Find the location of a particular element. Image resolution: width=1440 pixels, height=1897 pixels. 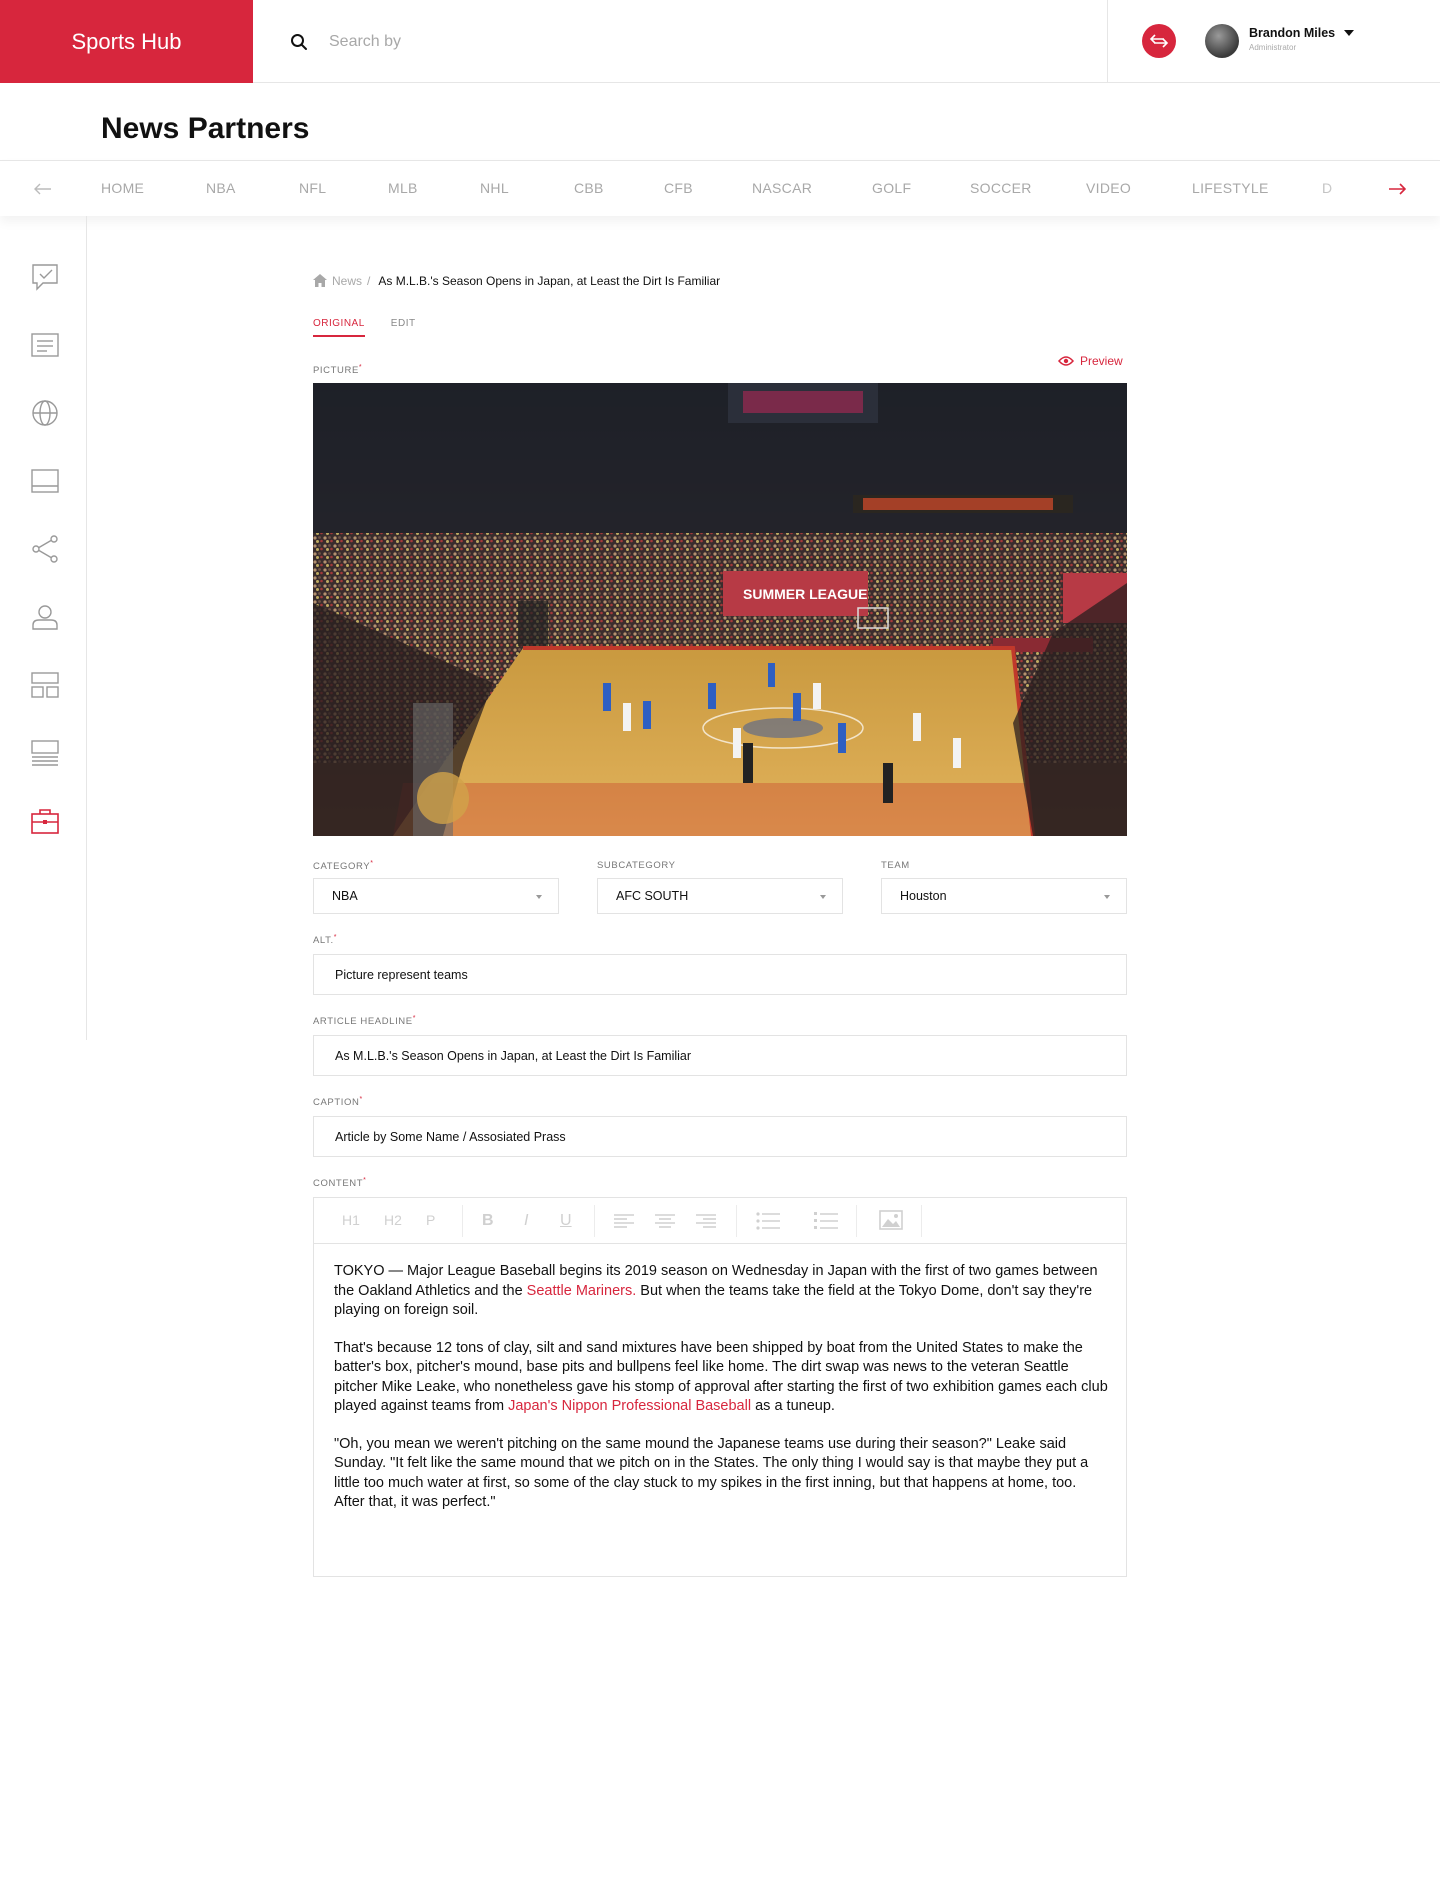

sidebar is located at coordinates (43, 628).